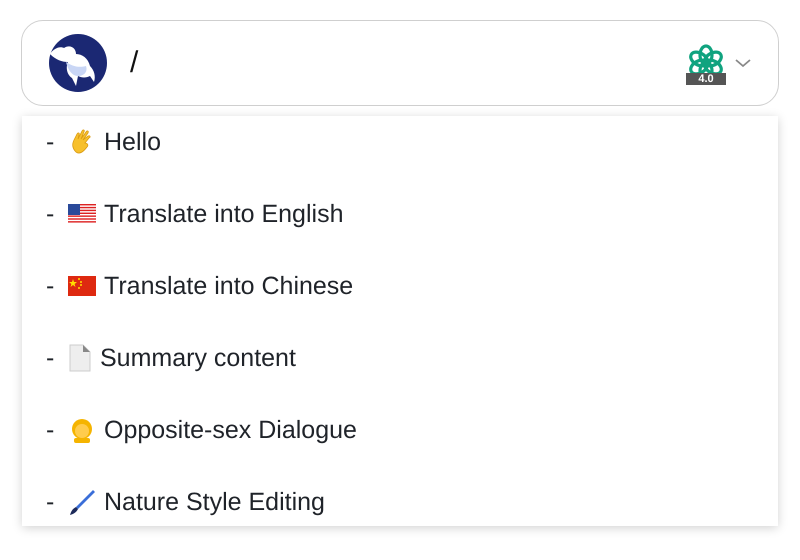  I want to click on model-version-badge: 4.0, so click(706, 79).